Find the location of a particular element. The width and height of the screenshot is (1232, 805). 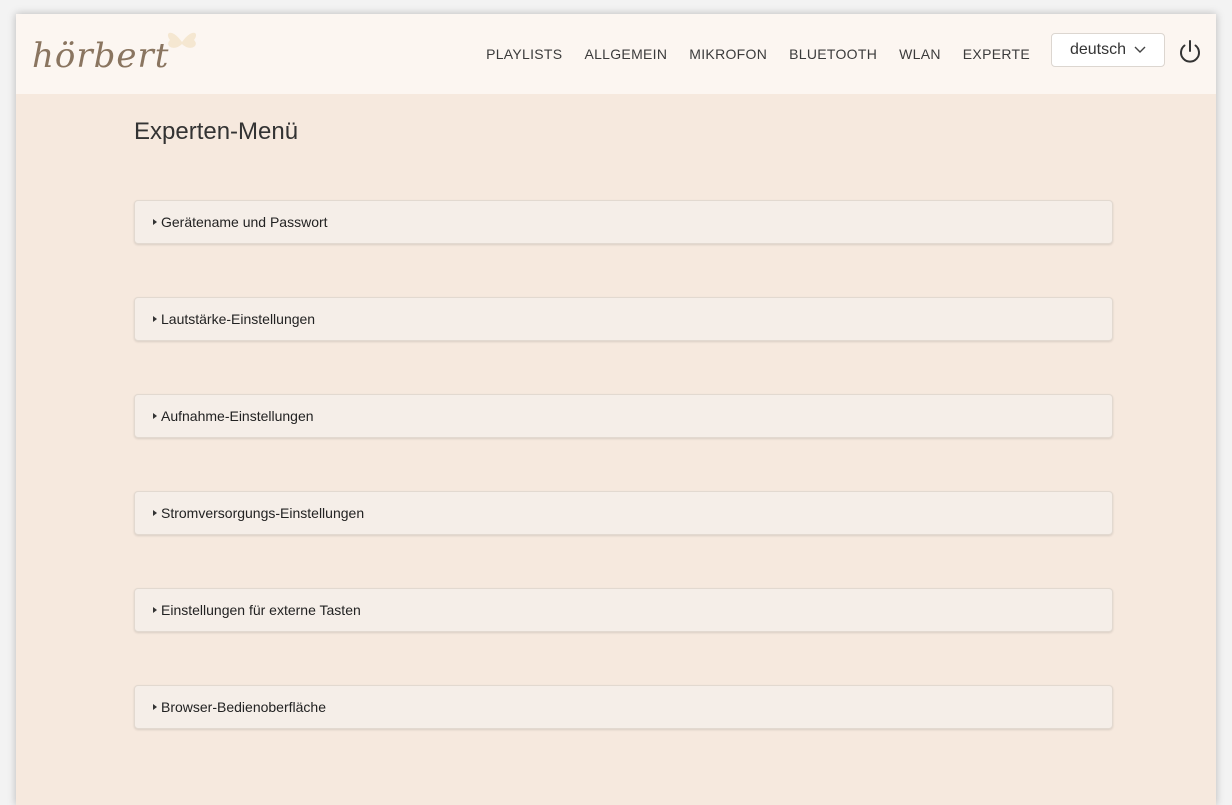

section-aufnahme: Aufnahme-Einstellungen is located at coordinates (623, 416).